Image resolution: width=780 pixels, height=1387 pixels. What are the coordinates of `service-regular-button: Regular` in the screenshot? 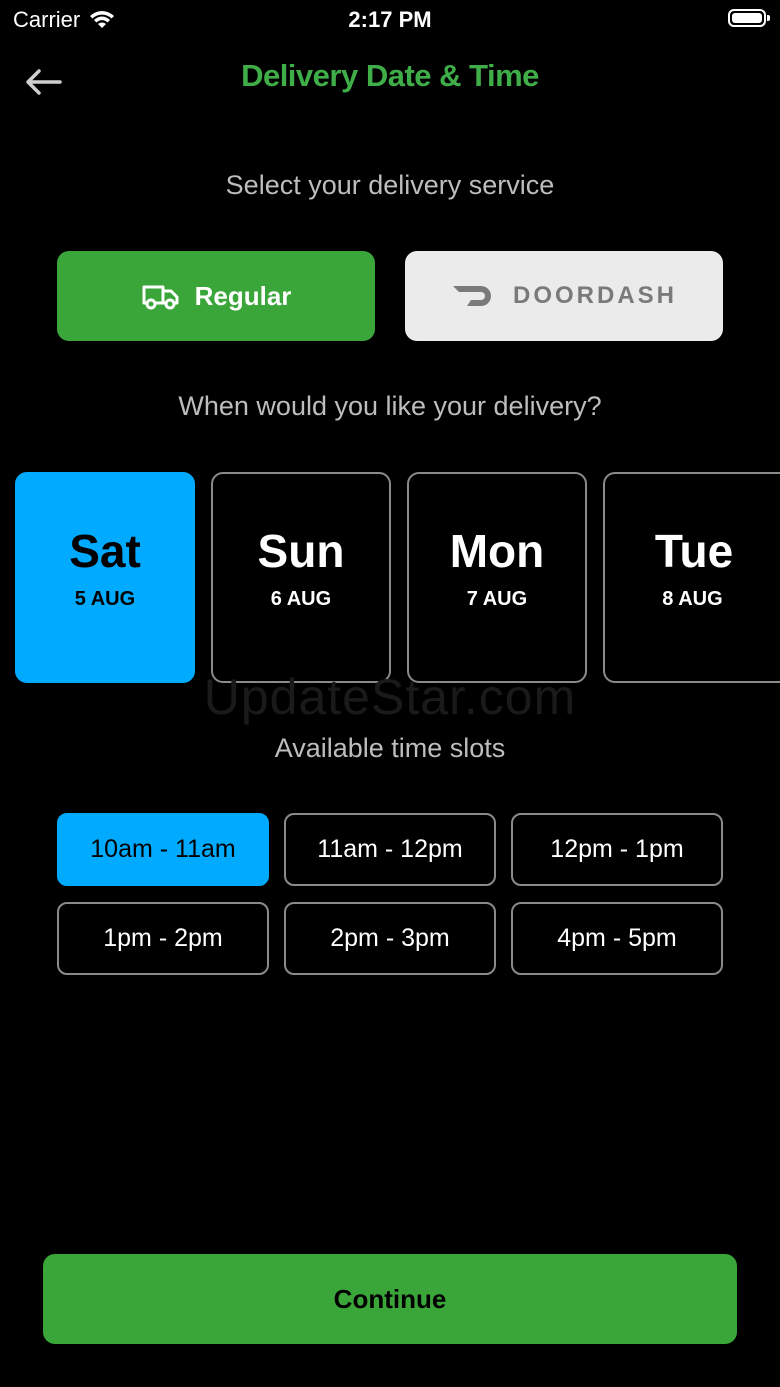 It's located at (216, 296).